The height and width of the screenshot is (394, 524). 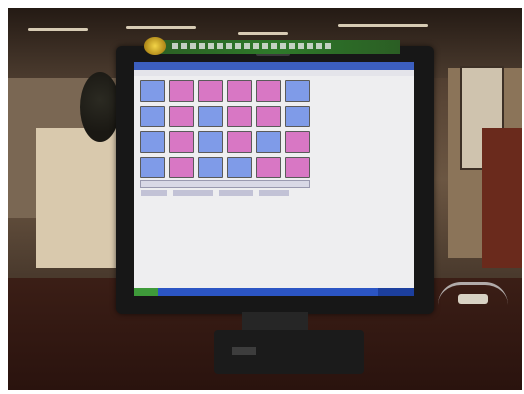 I want to click on pillar, so click(x=81, y=198).